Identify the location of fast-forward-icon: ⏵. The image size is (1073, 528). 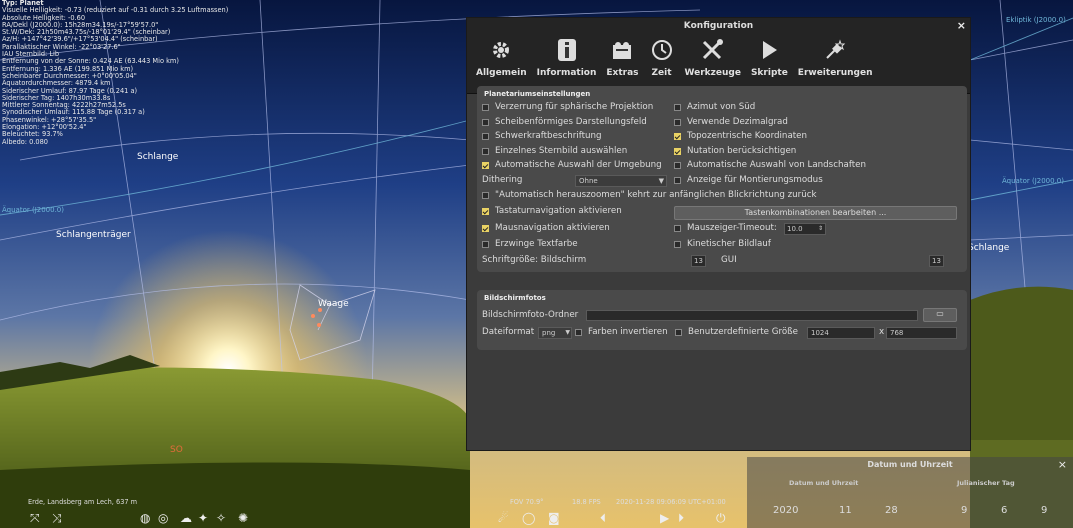
(681, 518).